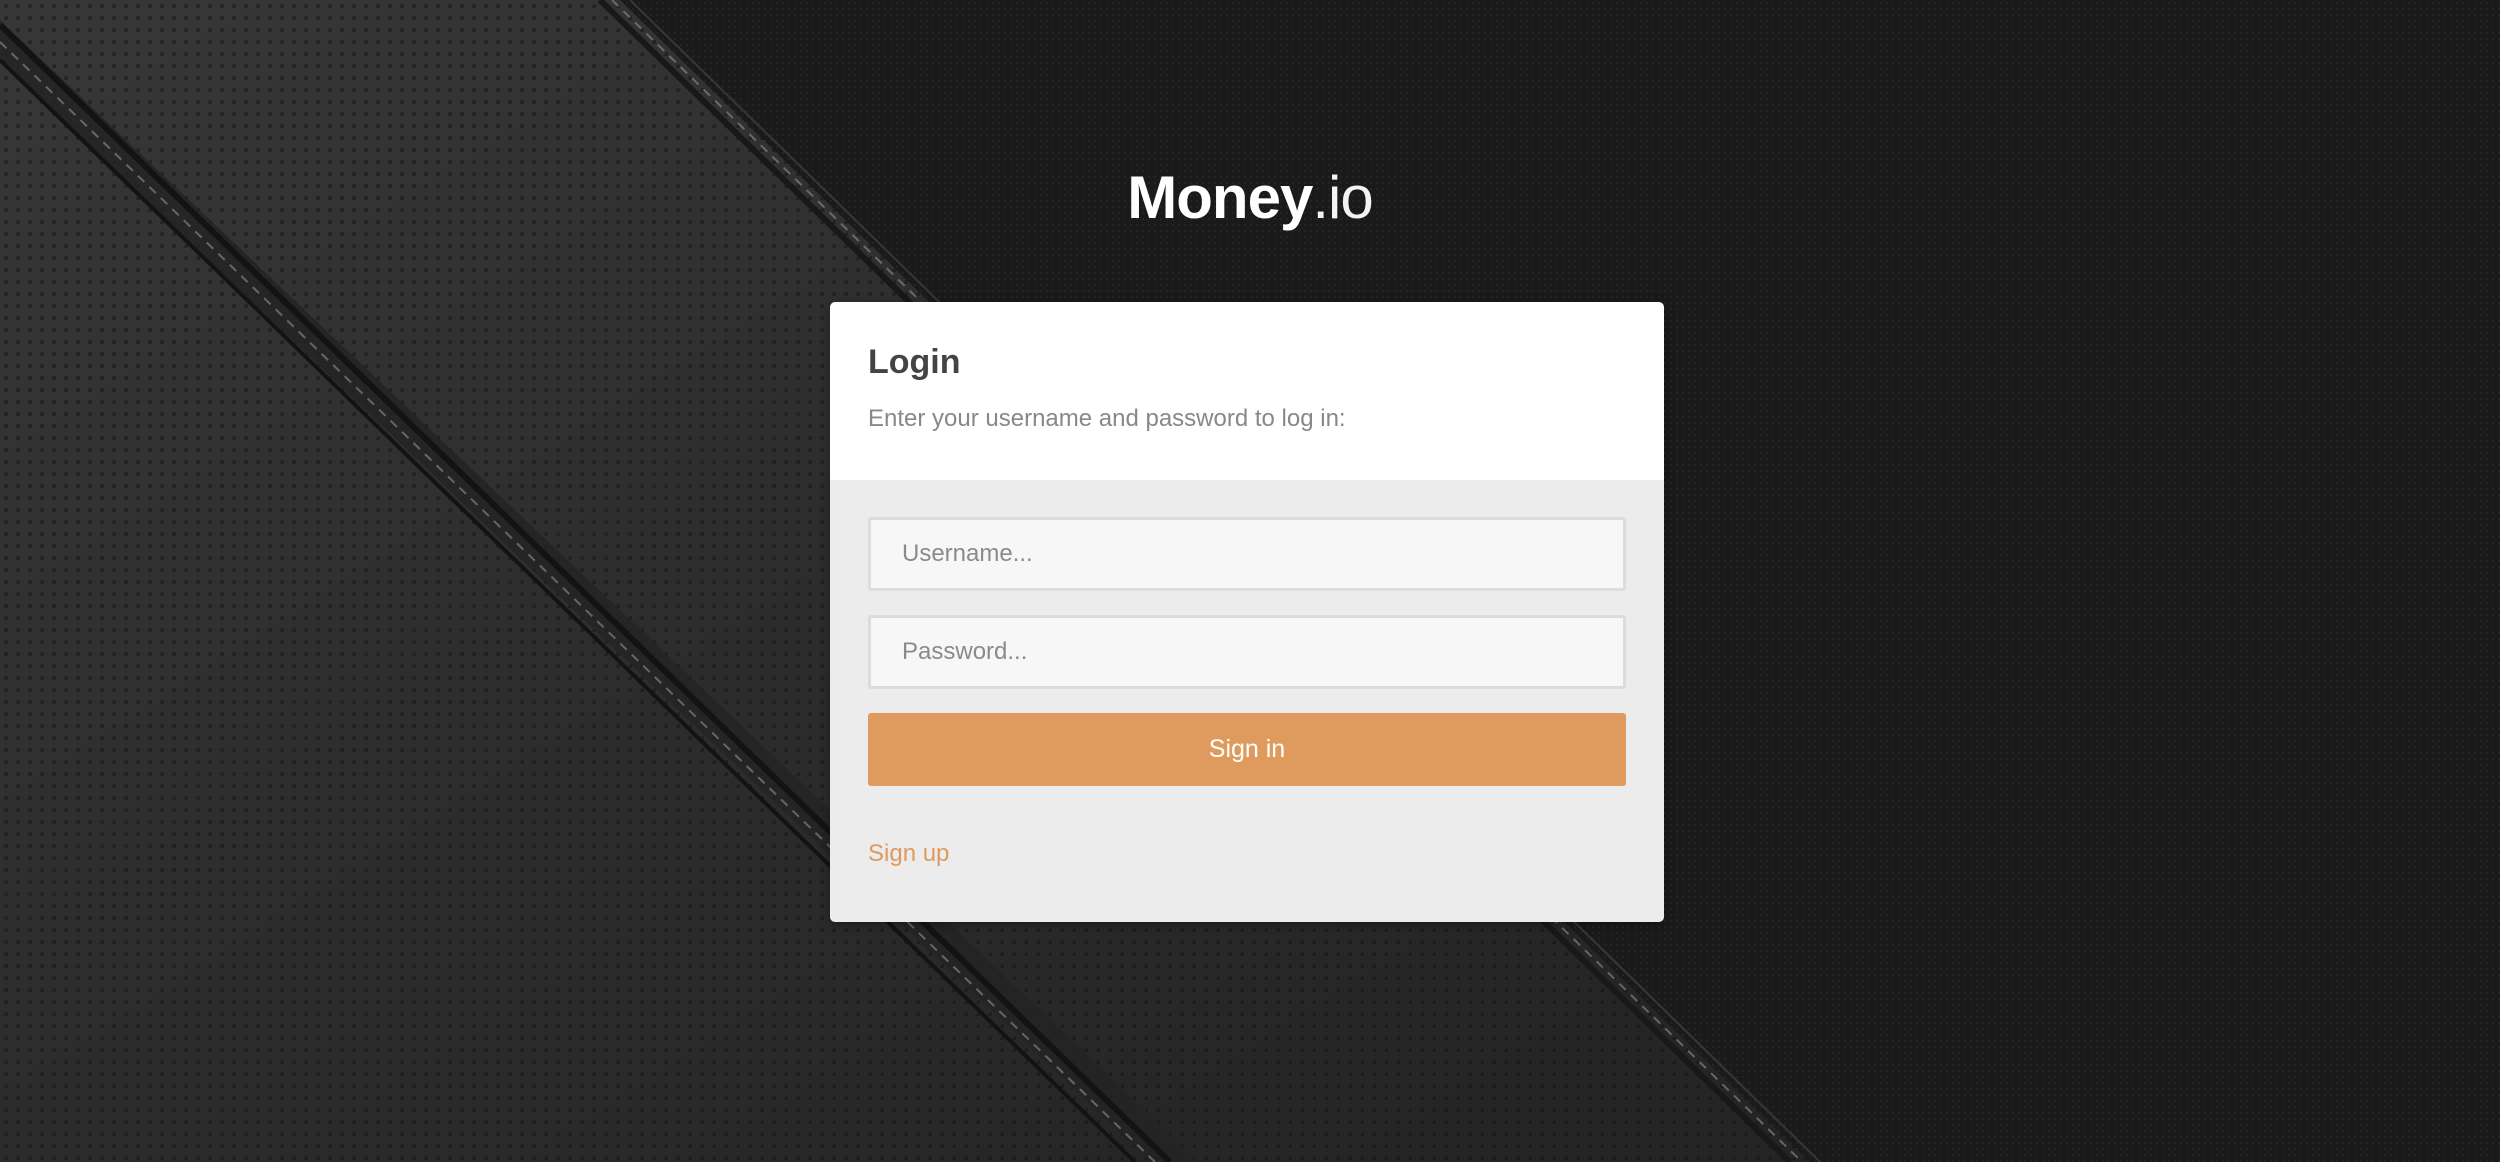 The width and height of the screenshot is (2500, 1162). Describe the element at coordinates (914, 362) in the screenshot. I see `login-title: Login` at that location.